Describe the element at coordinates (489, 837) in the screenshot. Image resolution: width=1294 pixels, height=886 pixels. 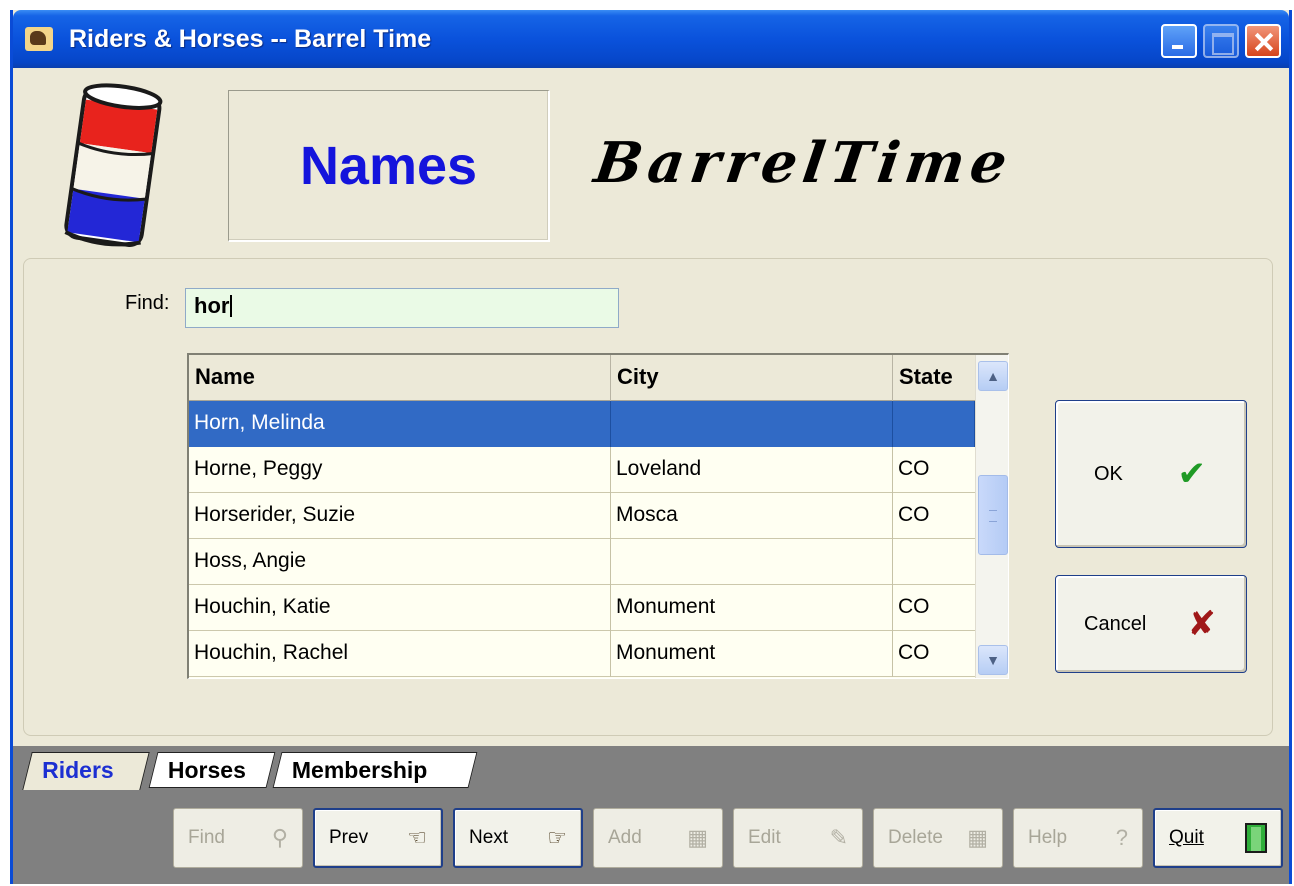
I see `next-button-label: Next` at that location.